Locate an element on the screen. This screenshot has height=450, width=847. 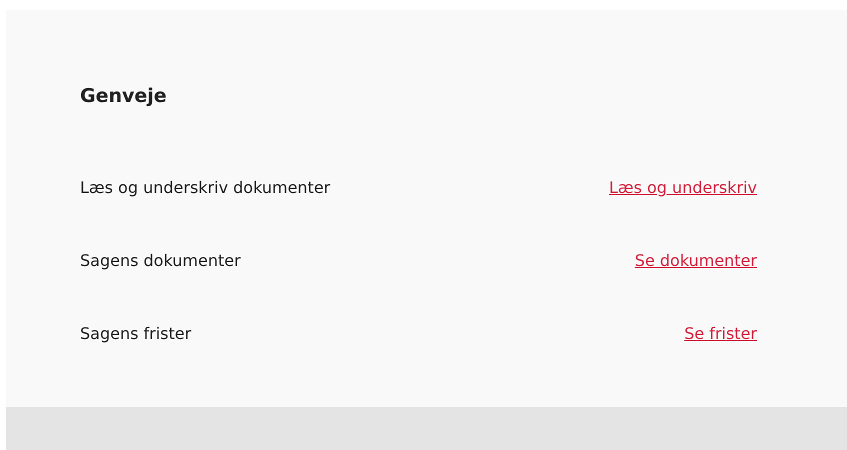
shortcut-label: Læs og underskriv dokumenter is located at coordinates (205, 188).